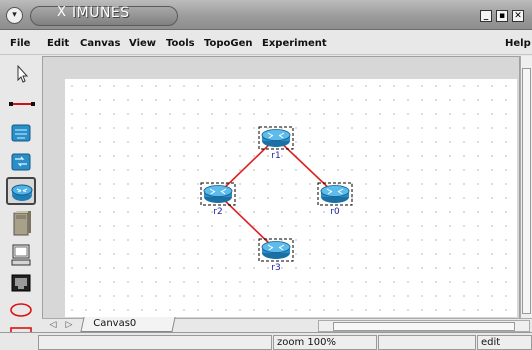 This screenshot has height=350, width=532. I want to click on router-tool-active-button, so click(21, 191).